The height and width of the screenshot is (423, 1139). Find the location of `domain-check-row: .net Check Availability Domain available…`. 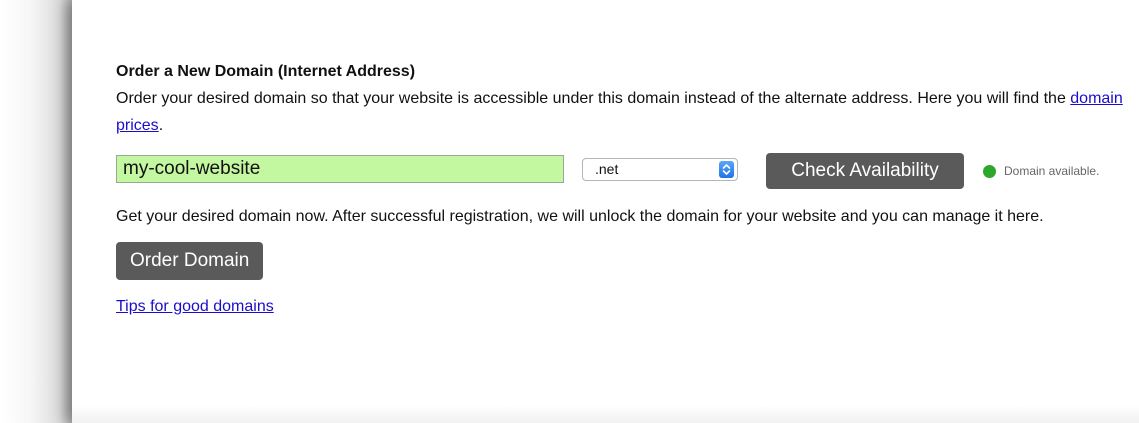

domain-check-row: .net Check Availability Domain available… is located at coordinates (623, 171).